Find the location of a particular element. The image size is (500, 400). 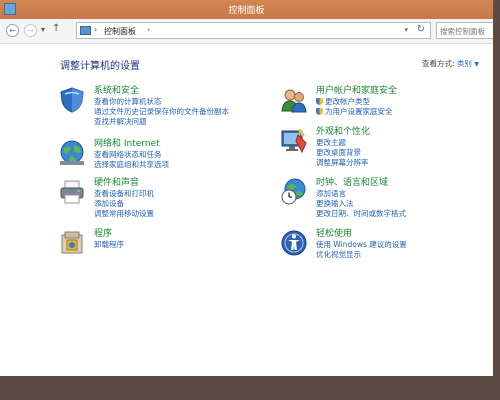

link-label: 为用户设置家庭安全 is located at coordinates (359, 111).